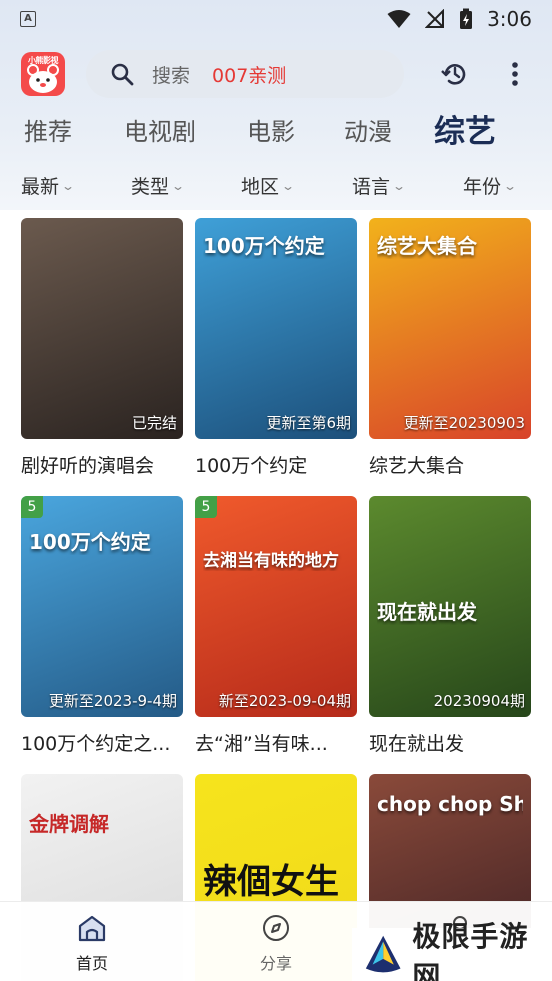  Describe the element at coordinates (276, 928) in the screenshot. I see `compass-icon` at that location.